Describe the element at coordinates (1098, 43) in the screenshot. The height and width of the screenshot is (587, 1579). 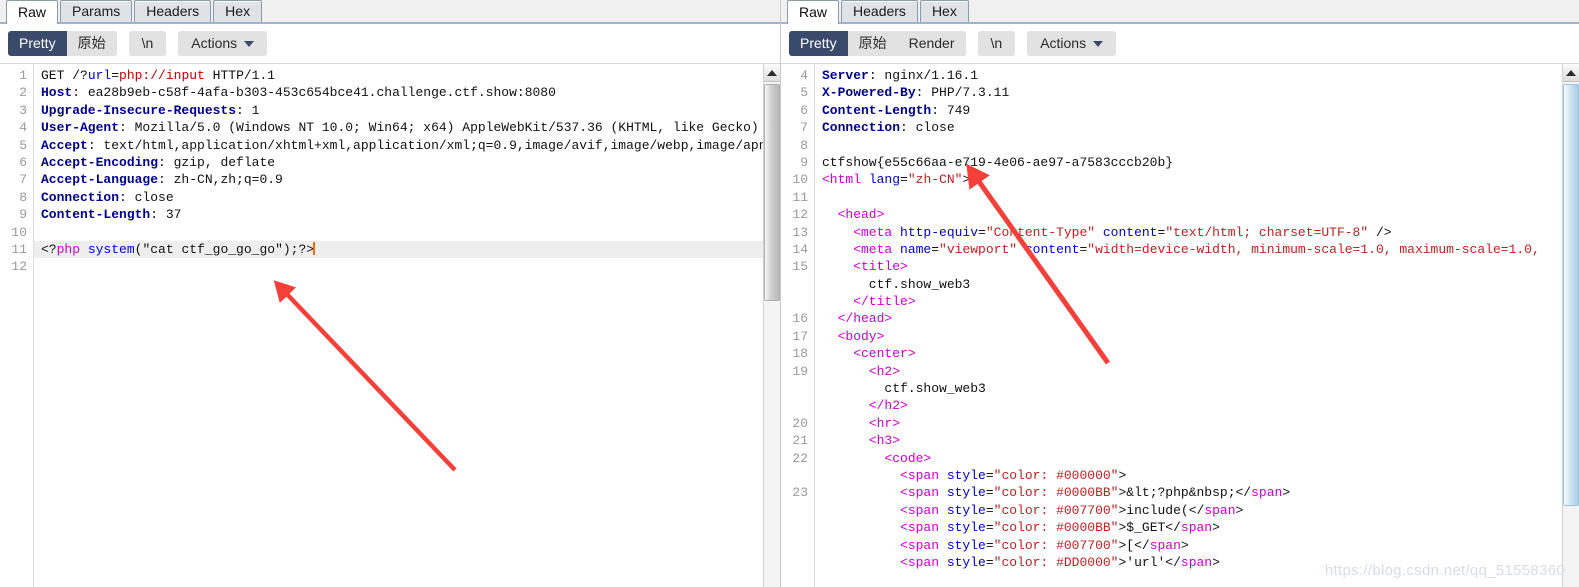
I see `chevron-down-icon` at that location.